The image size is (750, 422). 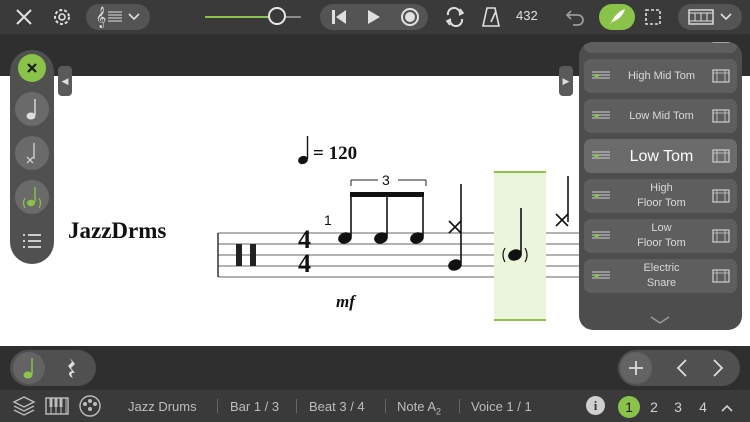 I want to click on add-button, so click(x=636, y=368).